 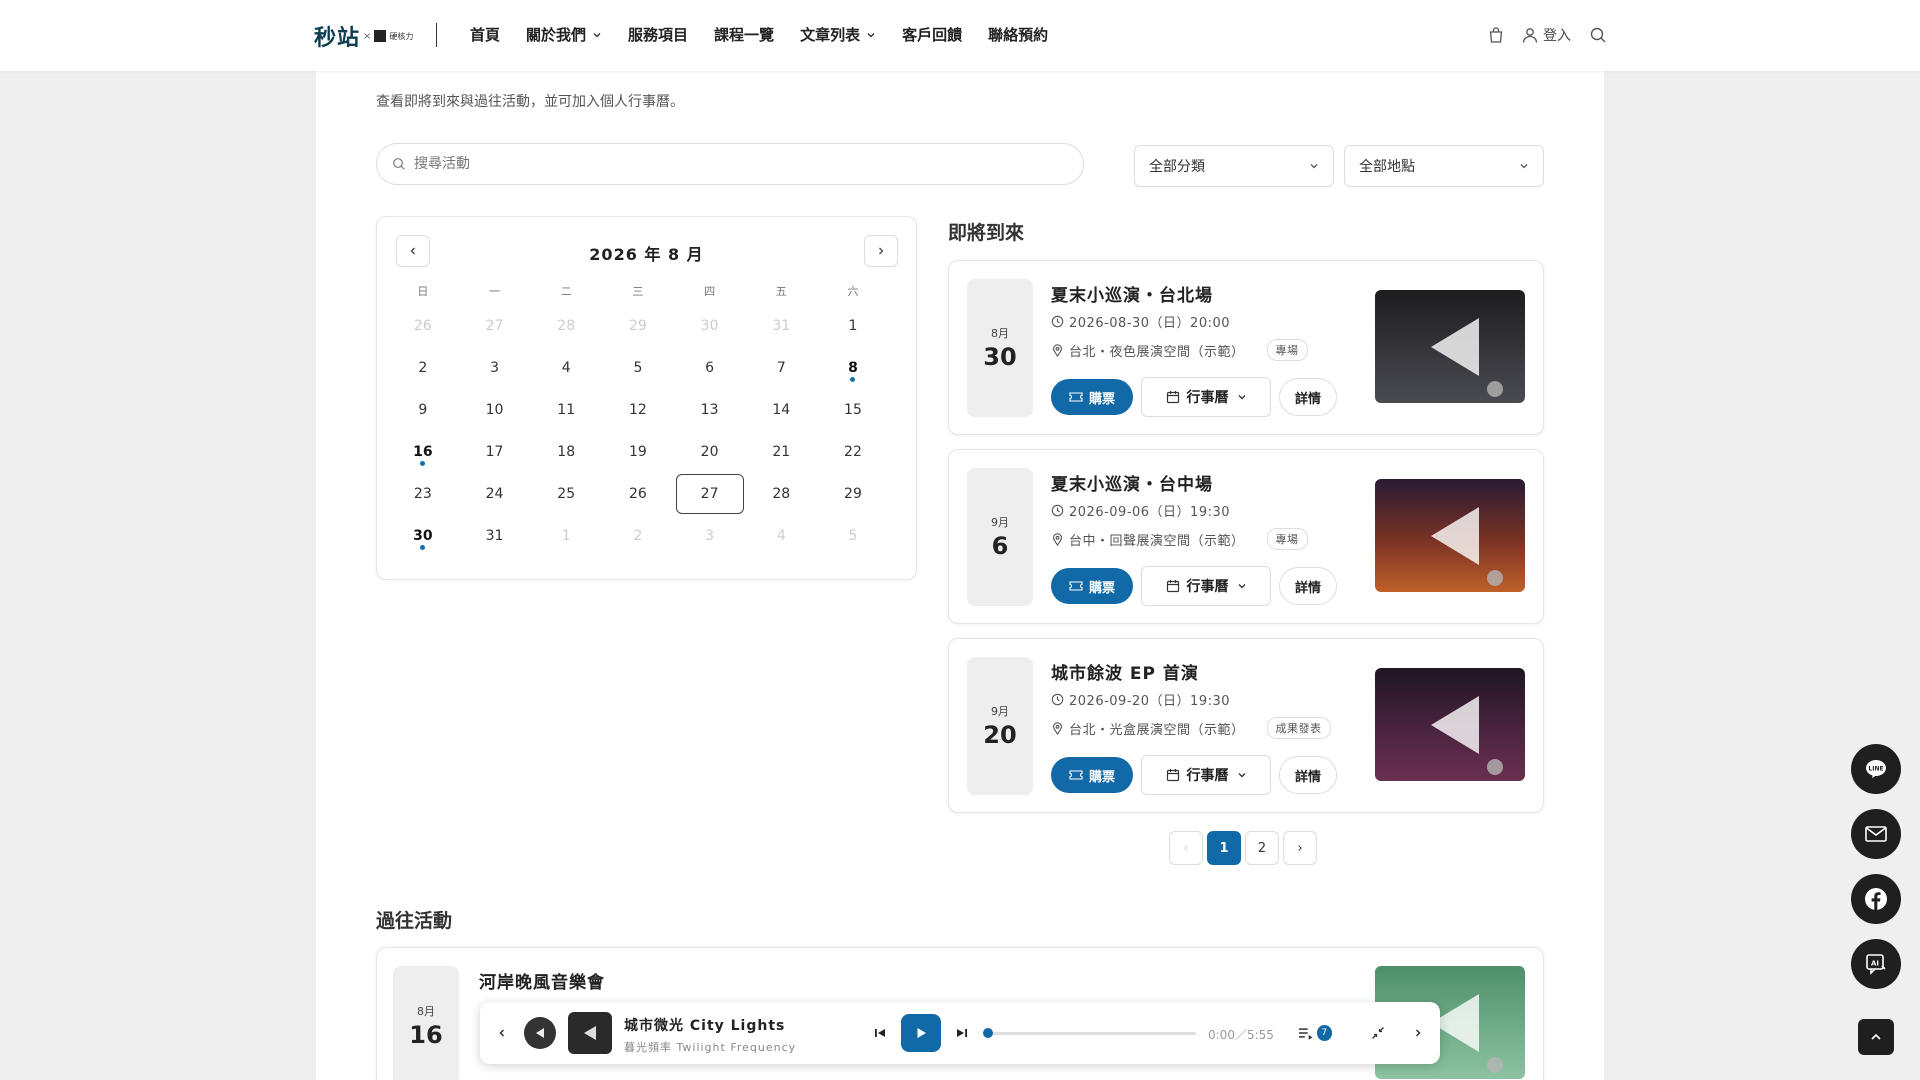 I want to click on calendar-day: 14, so click(x=781, y=410).